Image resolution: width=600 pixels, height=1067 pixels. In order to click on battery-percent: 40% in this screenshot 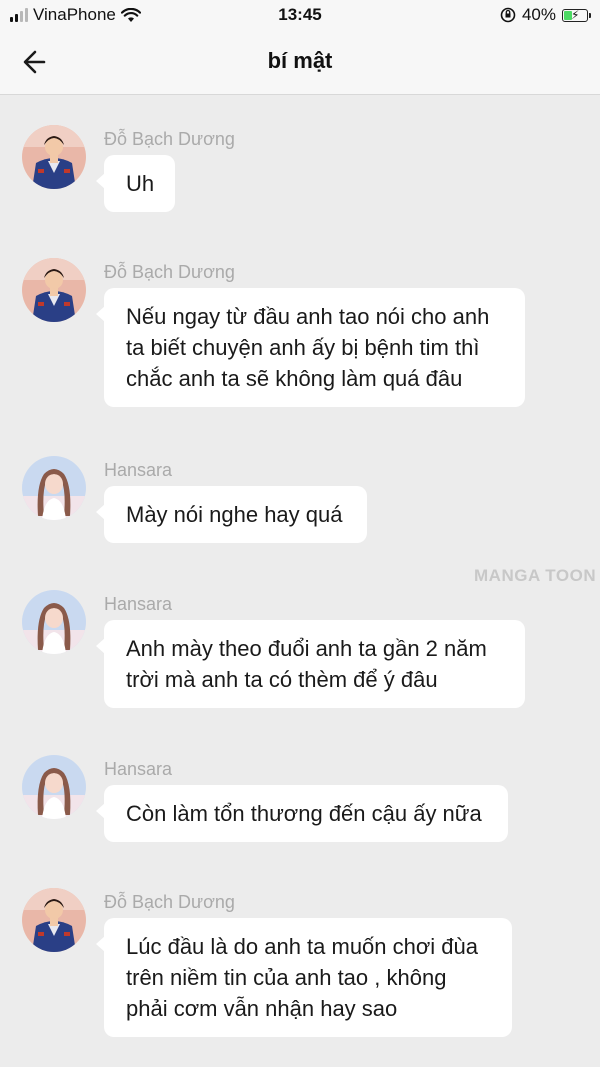, I will do `click(538, 14)`.